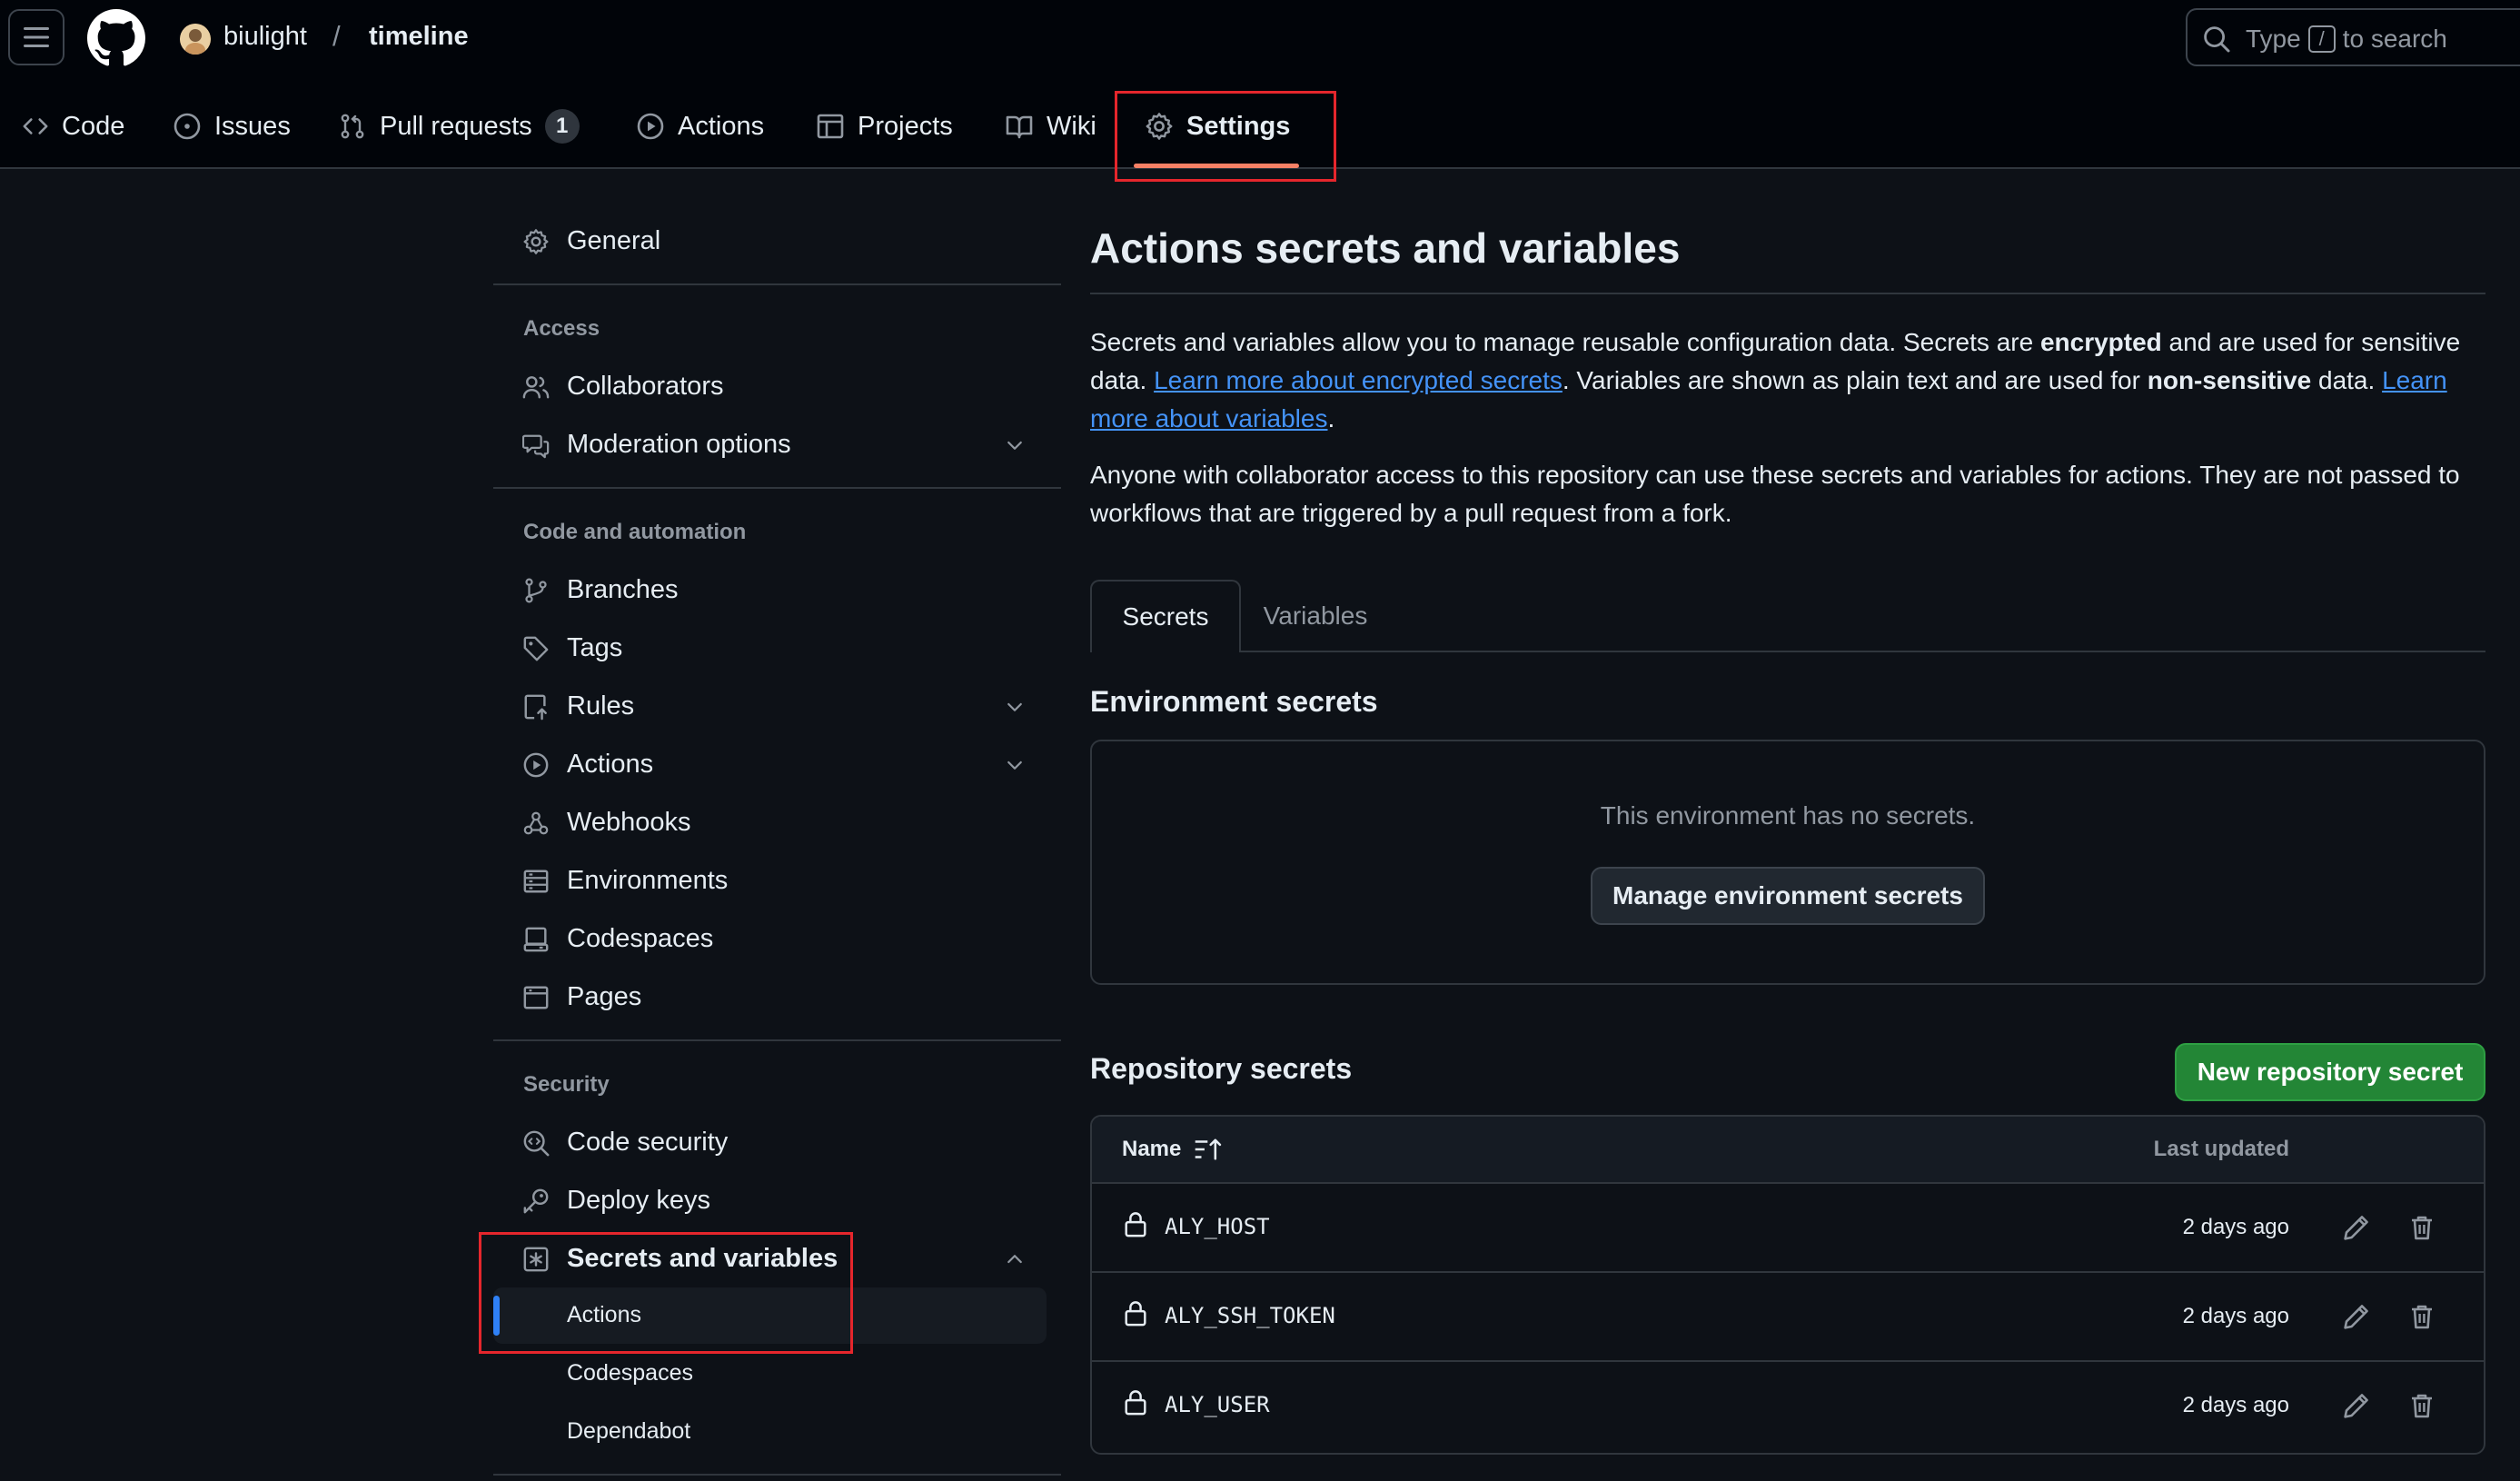  I want to click on search-input: Type / to search, so click(2353, 37).